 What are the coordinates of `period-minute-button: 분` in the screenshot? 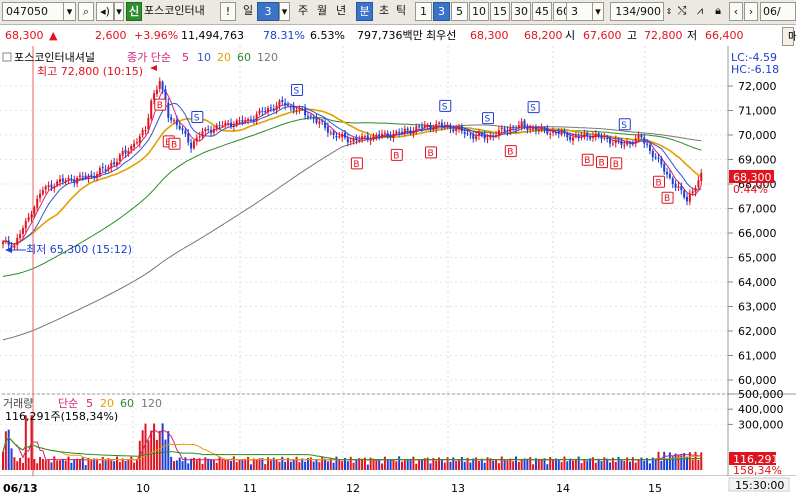 It's located at (364, 11).